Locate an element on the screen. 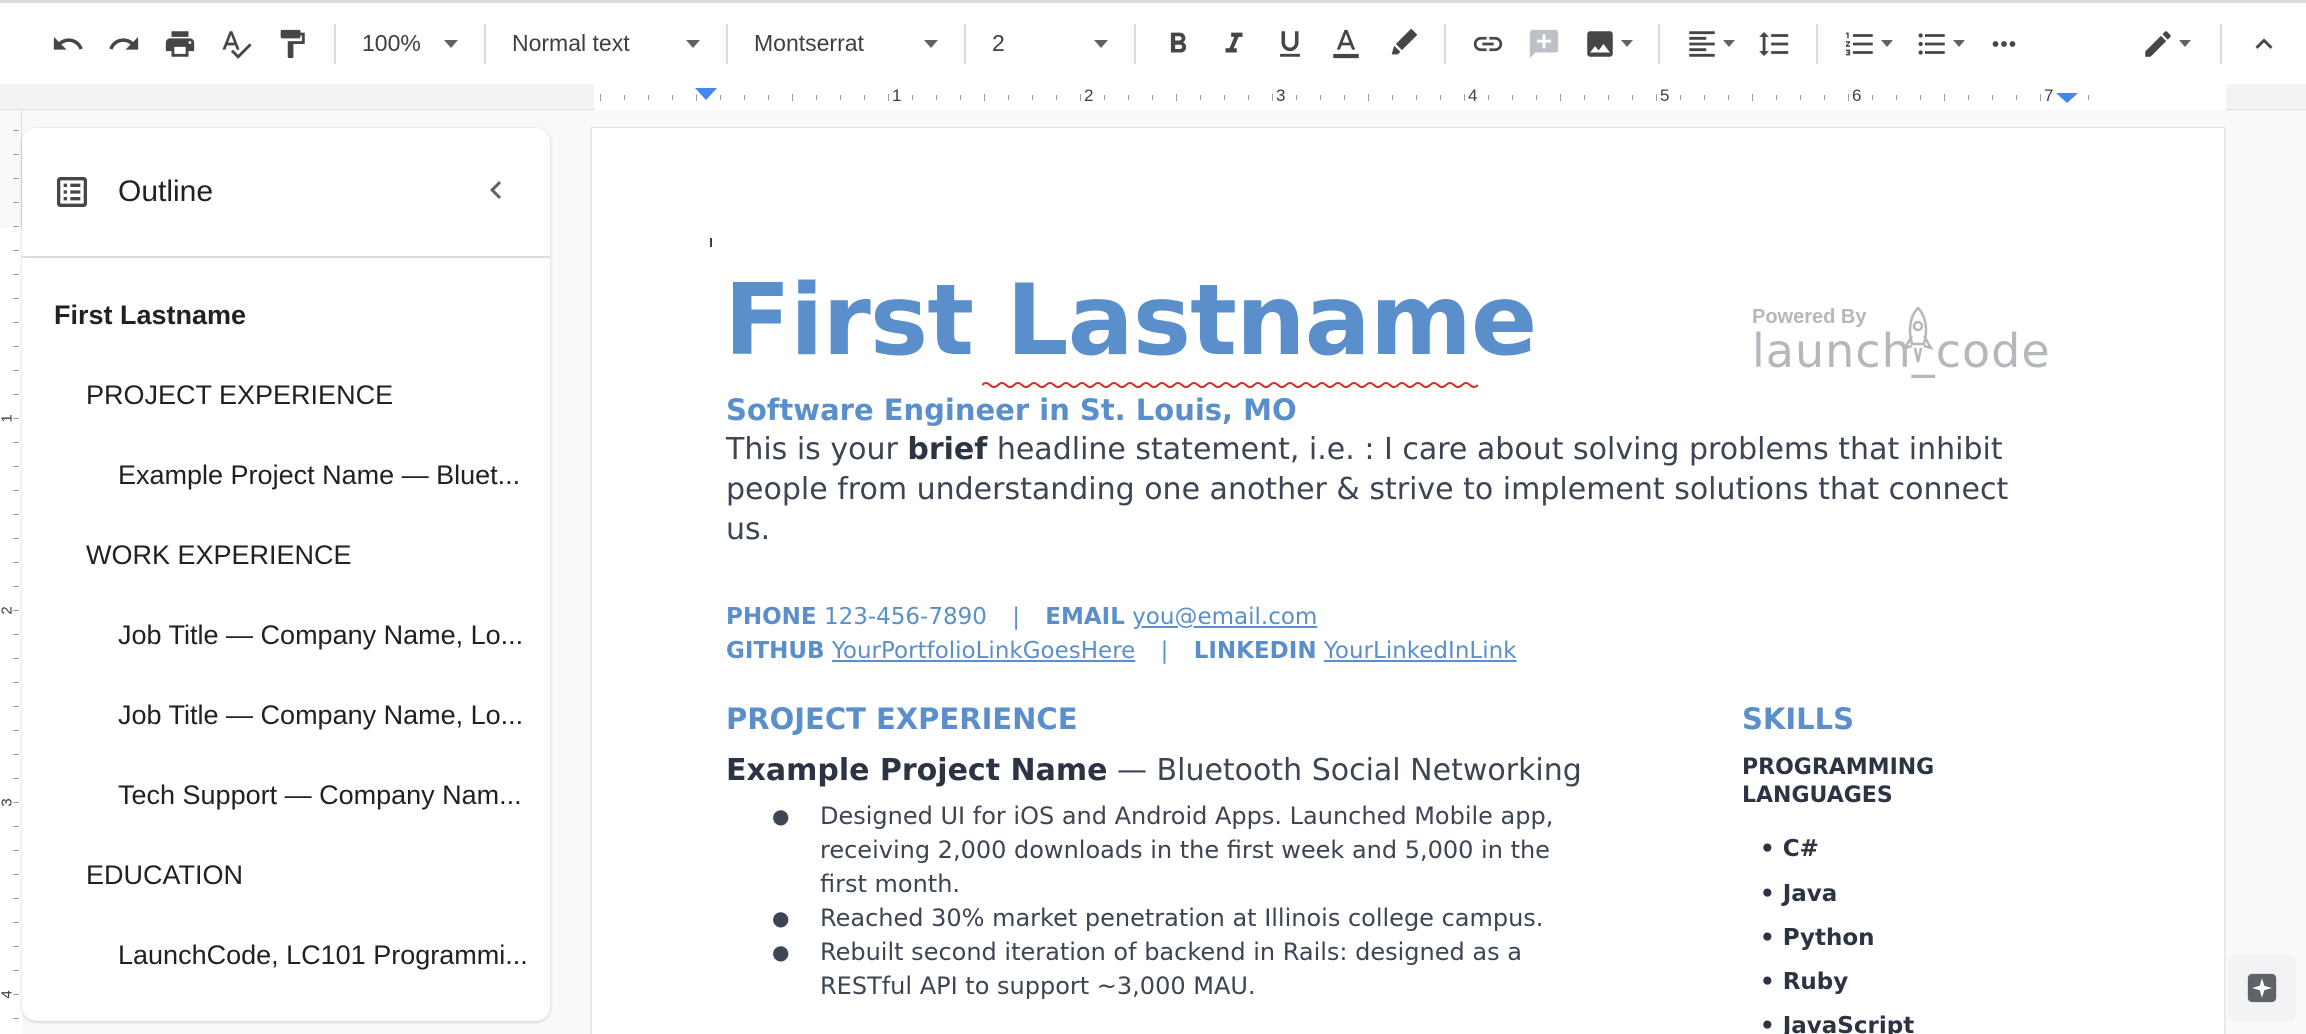  explore-sparkle-icon is located at coordinates (2262, 988).